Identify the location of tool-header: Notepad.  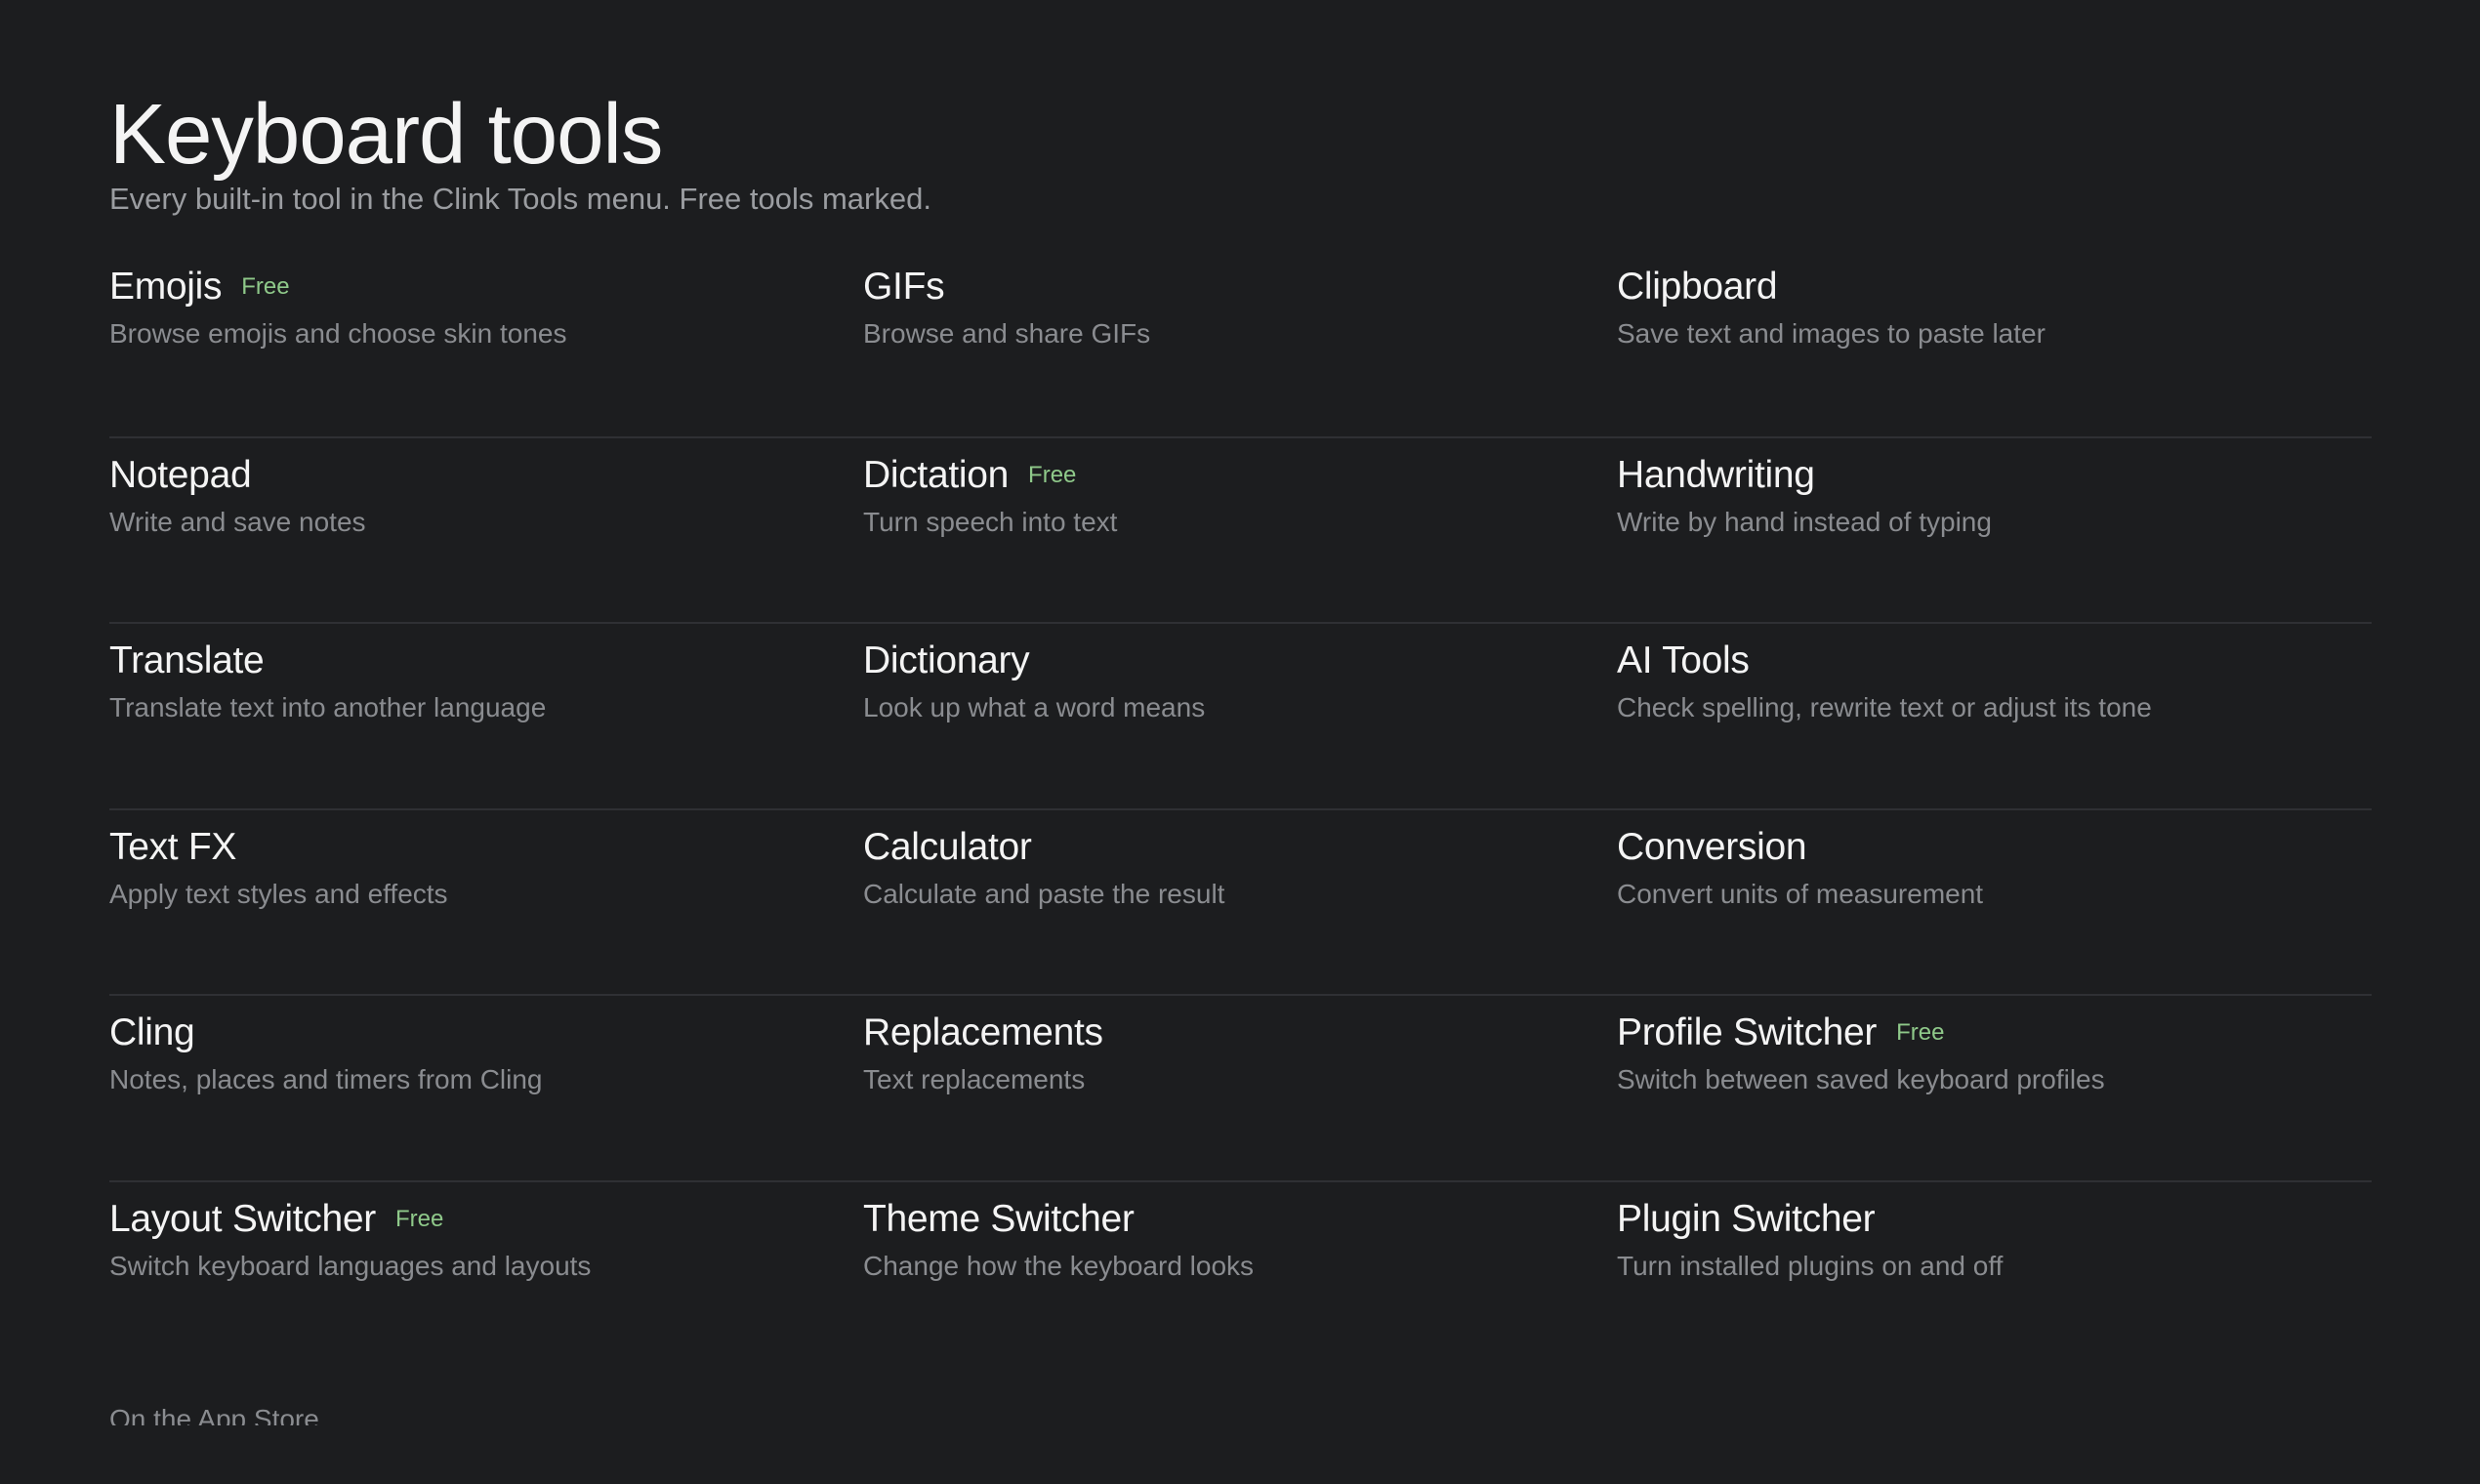
(486, 476).